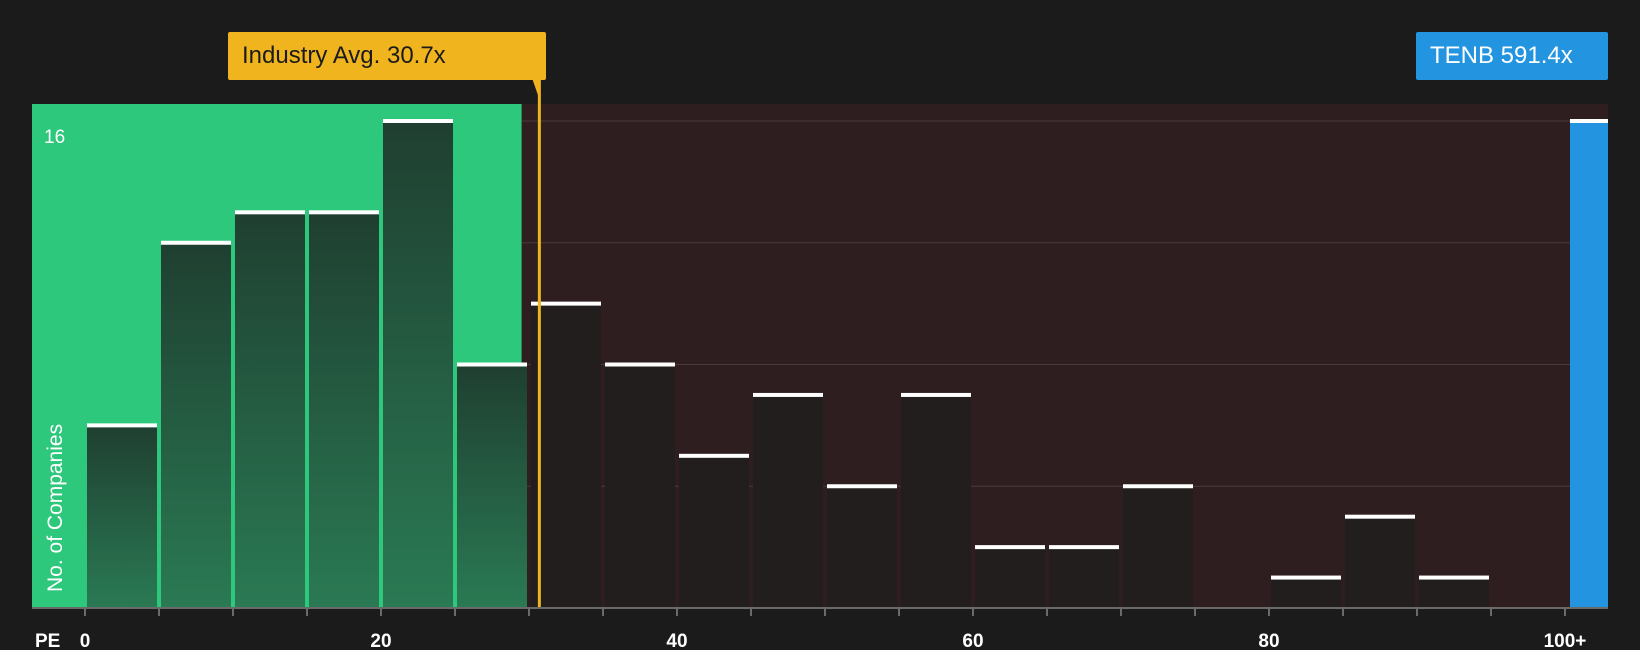 The image size is (1640, 650). Describe the element at coordinates (1589, 364) in the screenshot. I see `company-bar` at that location.